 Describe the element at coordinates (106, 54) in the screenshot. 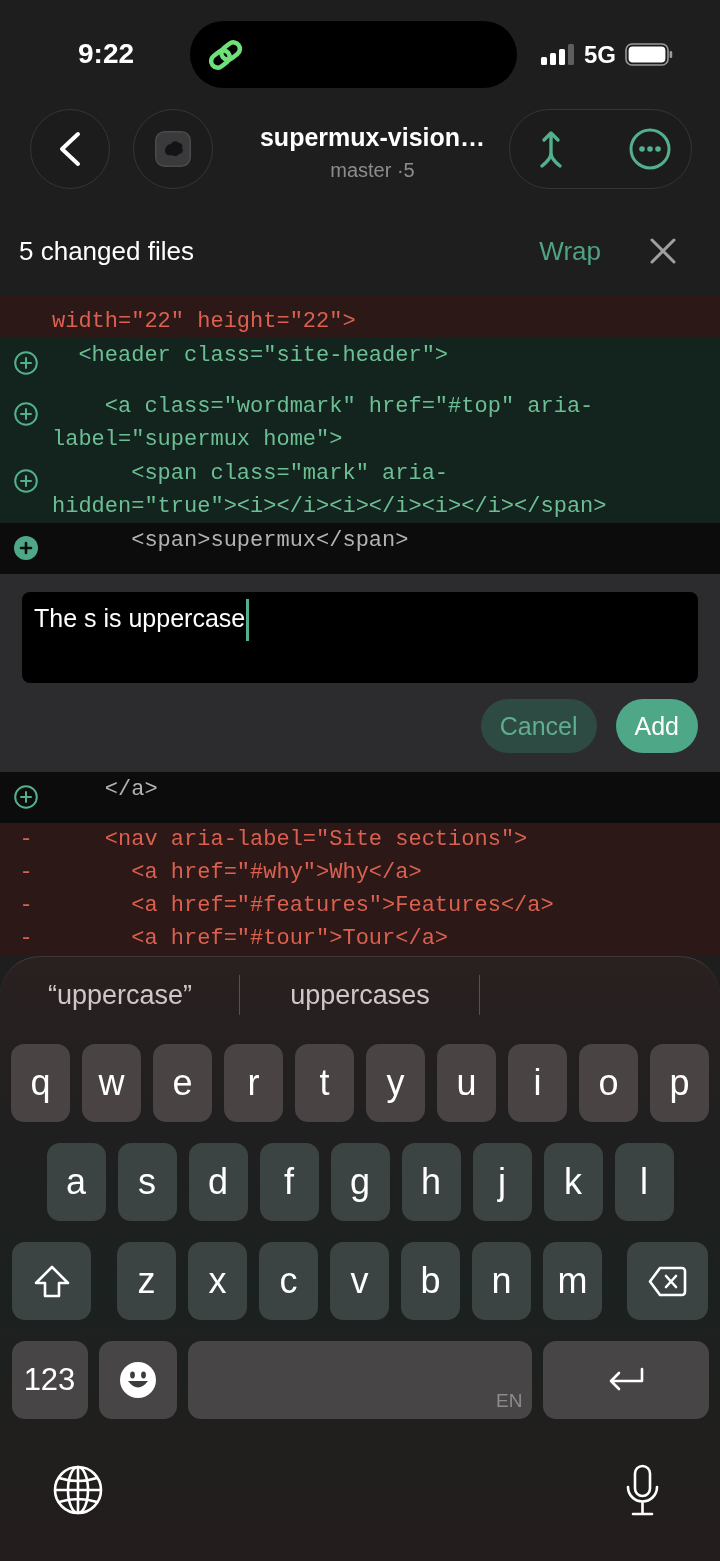

I see `status-time: 9:22` at that location.